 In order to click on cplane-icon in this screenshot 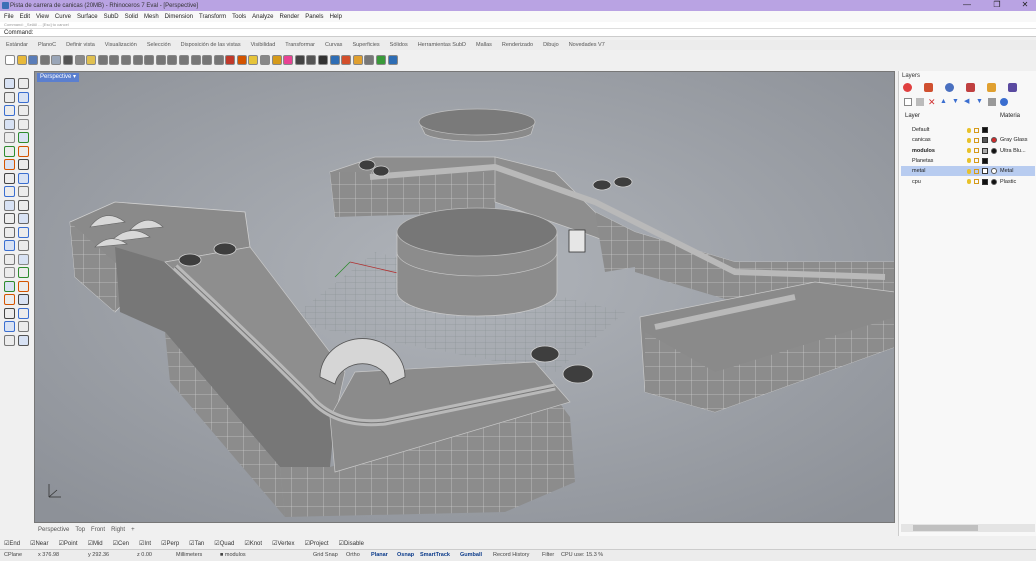, I will do `click(357, 59)`.